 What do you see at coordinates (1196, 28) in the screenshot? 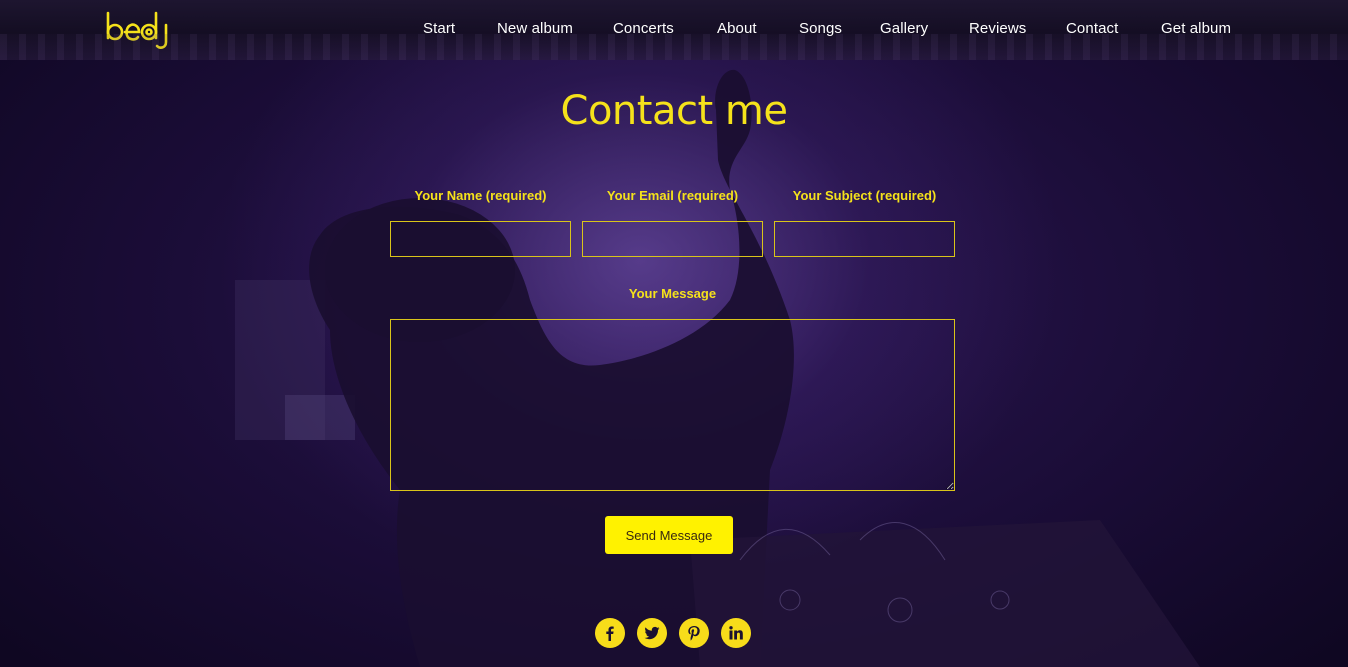
I see `nav-item-get-album: Get album` at bounding box center [1196, 28].